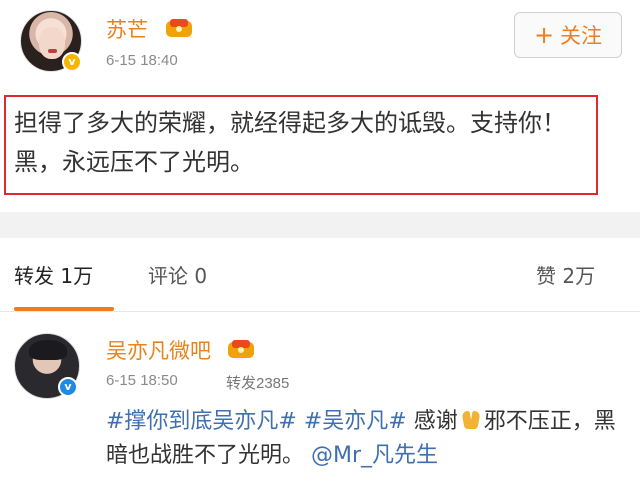 The width and height of the screenshot is (640, 493). Describe the element at coordinates (142, 380) in the screenshot. I see `repost-time: 6-15 18:50` at that location.